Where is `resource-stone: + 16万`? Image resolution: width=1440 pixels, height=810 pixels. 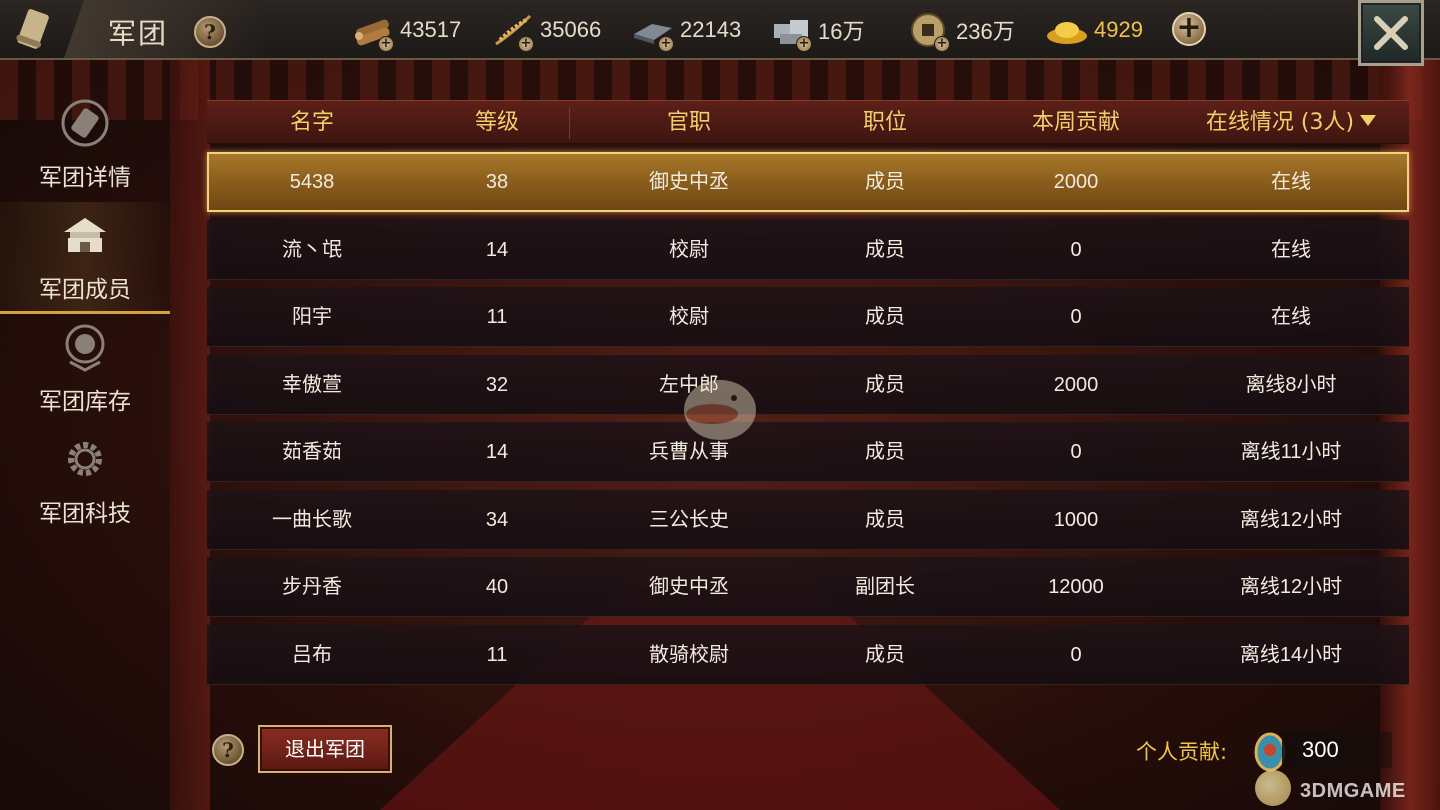
resource-stone: + 16万 is located at coordinates (816, 30).